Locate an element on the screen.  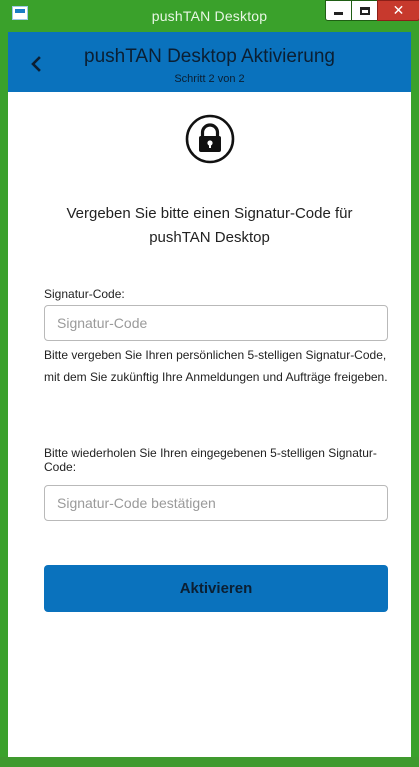
title-bar: pushTAN Desktop ✕ is located at coordinates (213, 16).